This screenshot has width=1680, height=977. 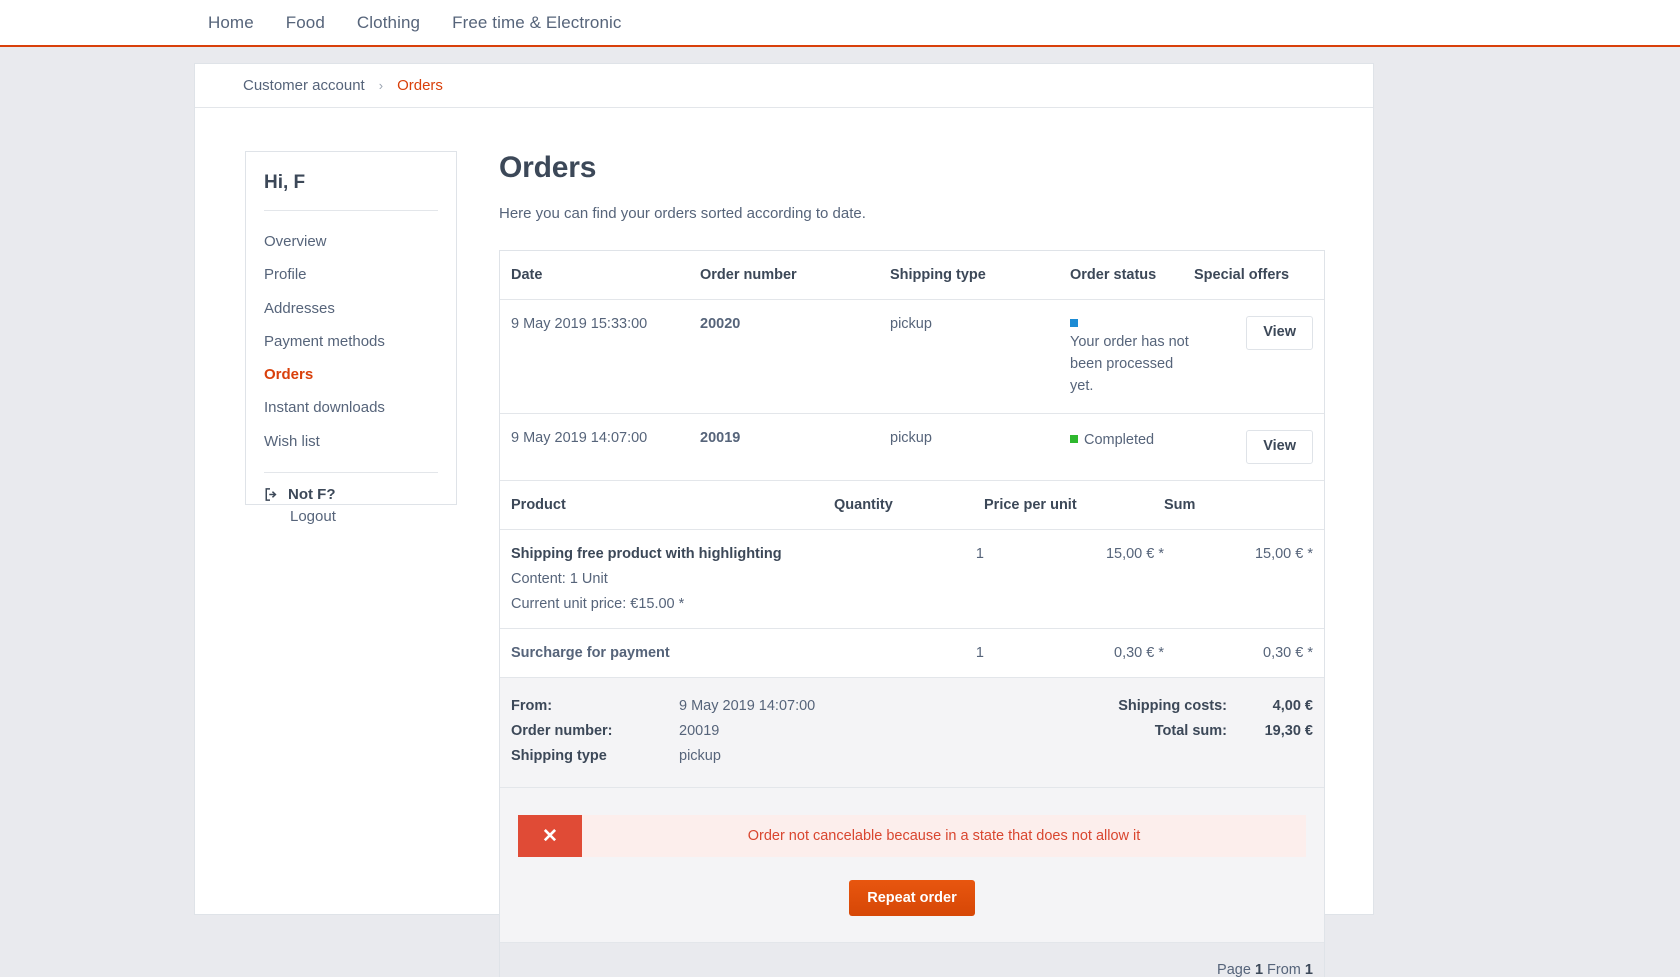 I want to click on sidebar-item-instant-downloads: Instant downloads, so click(x=351, y=407).